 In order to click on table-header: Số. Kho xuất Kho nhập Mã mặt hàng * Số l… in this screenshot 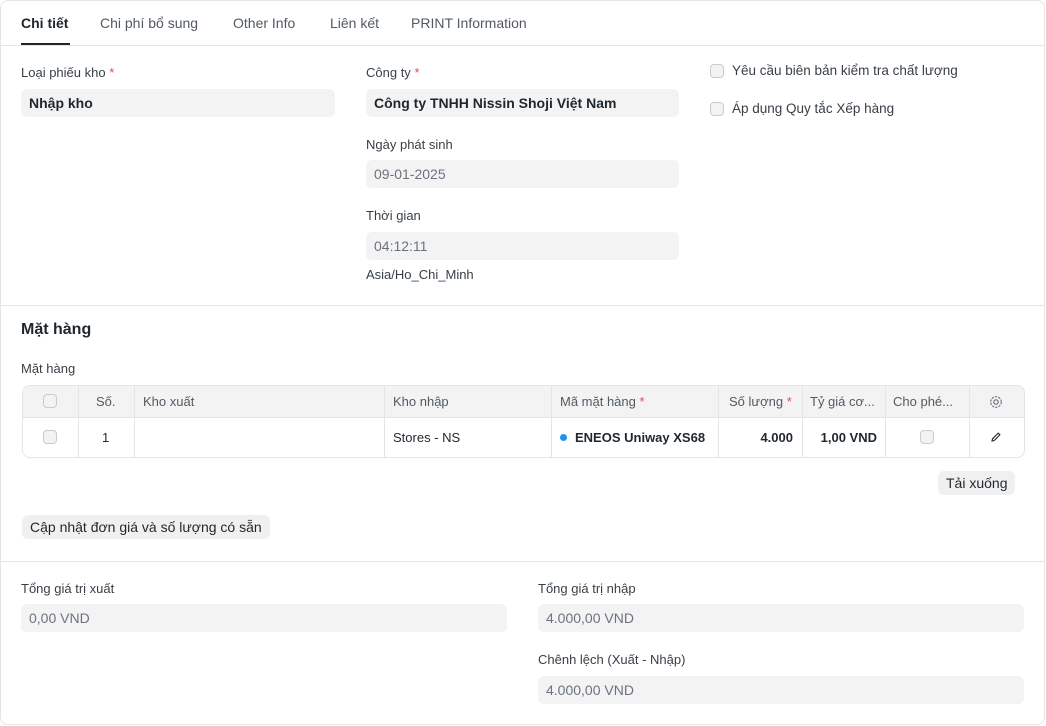, I will do `click(523, 402)`.